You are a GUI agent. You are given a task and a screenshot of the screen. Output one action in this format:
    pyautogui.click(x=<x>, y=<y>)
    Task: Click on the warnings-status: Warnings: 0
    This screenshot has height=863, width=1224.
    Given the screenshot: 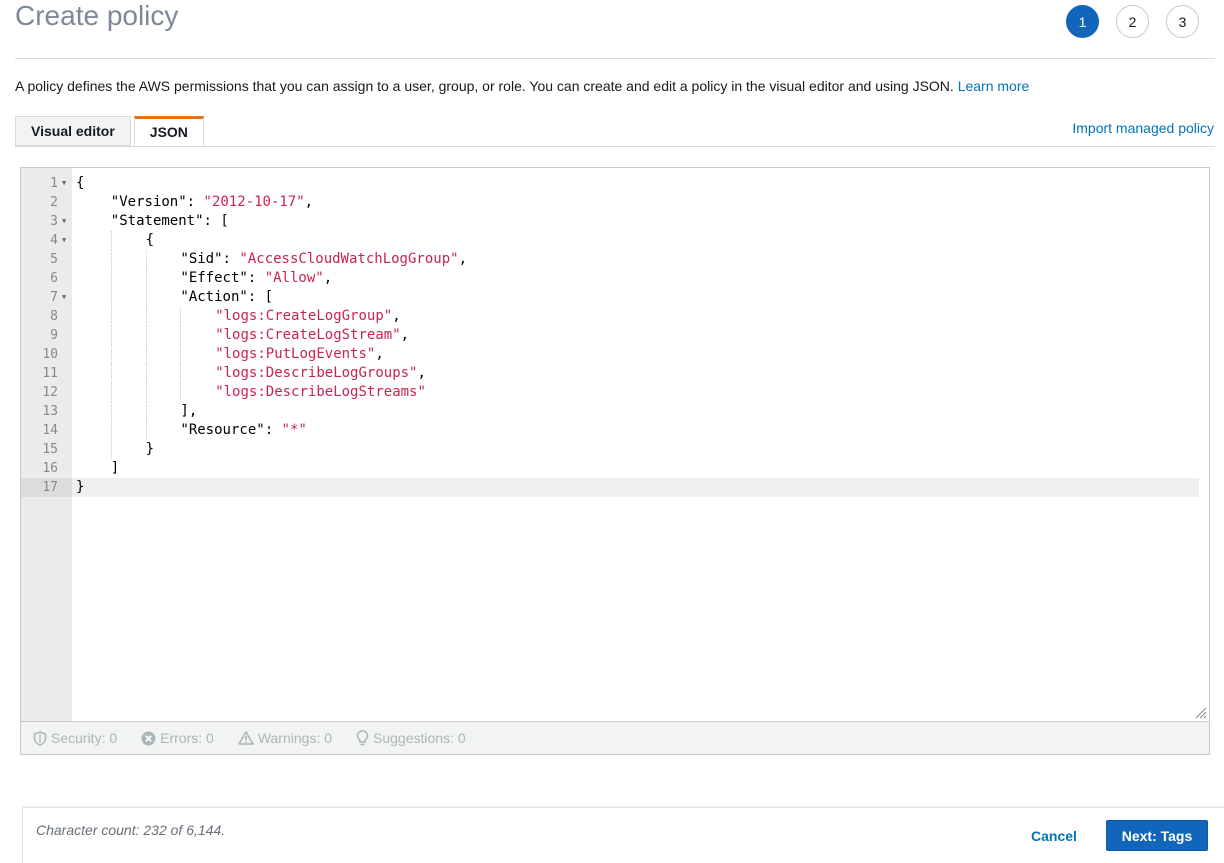 What is the action you would take?
    pyautogui.click(x=285, y=738)
    